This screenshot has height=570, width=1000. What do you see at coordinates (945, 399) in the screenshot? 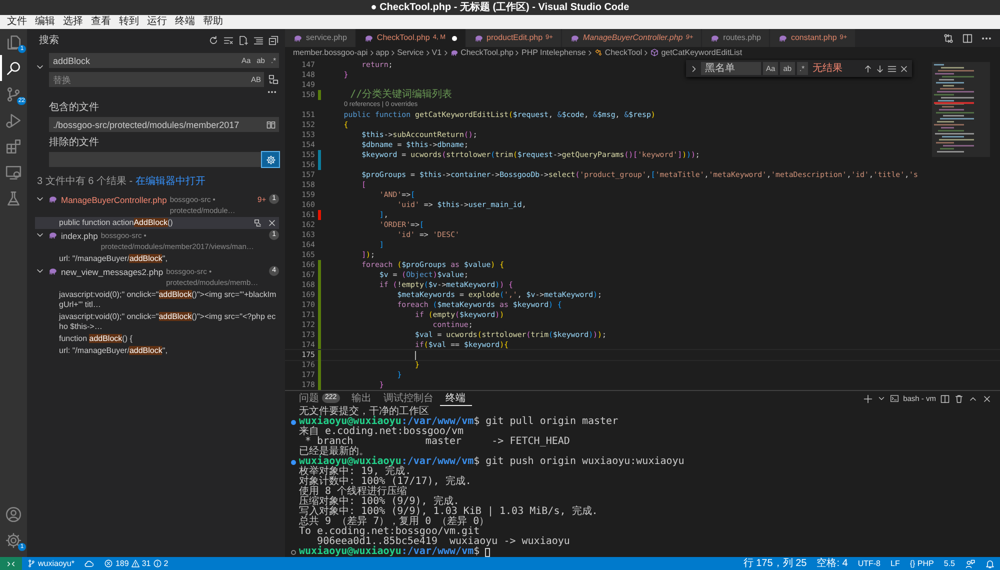
I see `split-terminal-icon` at bounding box center [945, 399].